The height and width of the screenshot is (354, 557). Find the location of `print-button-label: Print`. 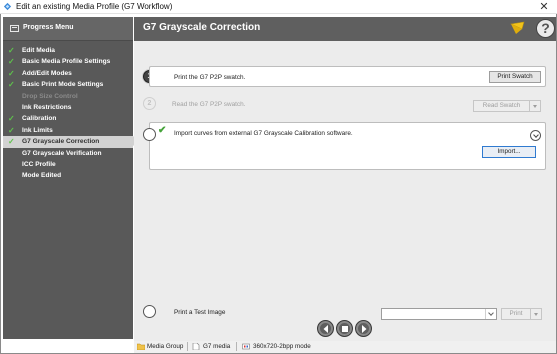

print-button-label: Print is located at coordinates (516, 313).